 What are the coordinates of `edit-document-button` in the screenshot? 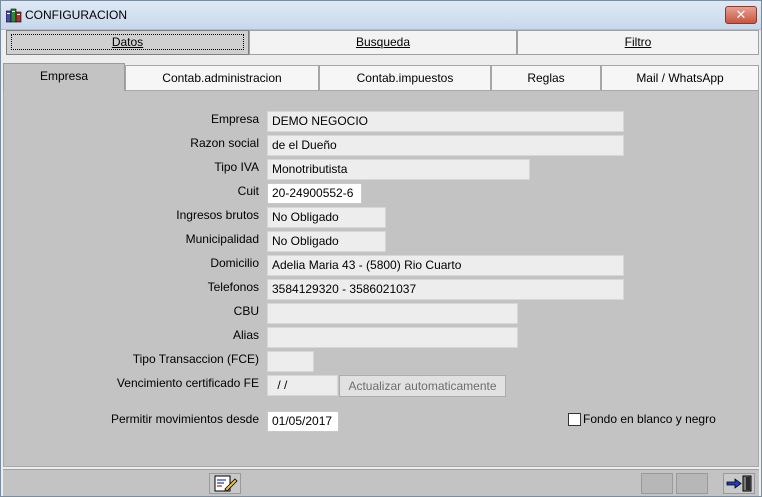 It's located at (225, 483).